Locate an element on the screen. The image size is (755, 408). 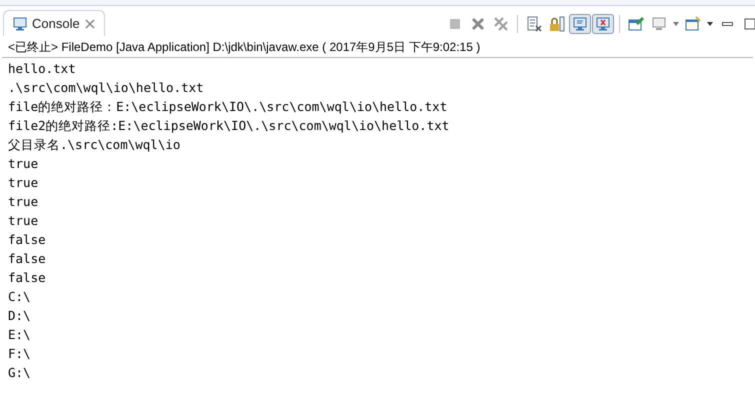
console-line: G:\ is located at coordinates (20, 373).